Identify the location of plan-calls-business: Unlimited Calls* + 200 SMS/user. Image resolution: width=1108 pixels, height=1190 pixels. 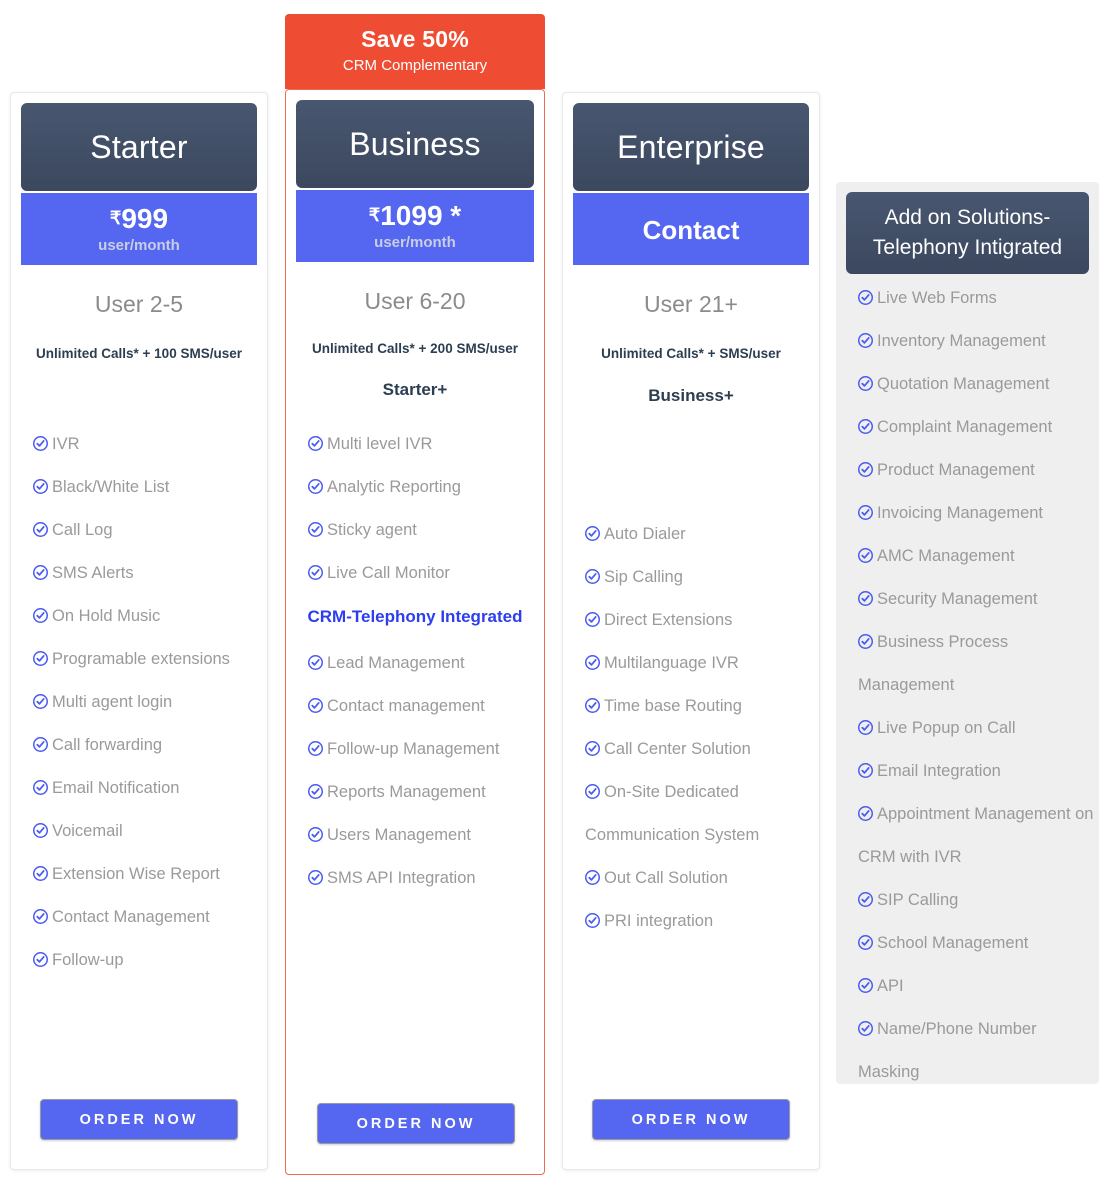
(415, 348).